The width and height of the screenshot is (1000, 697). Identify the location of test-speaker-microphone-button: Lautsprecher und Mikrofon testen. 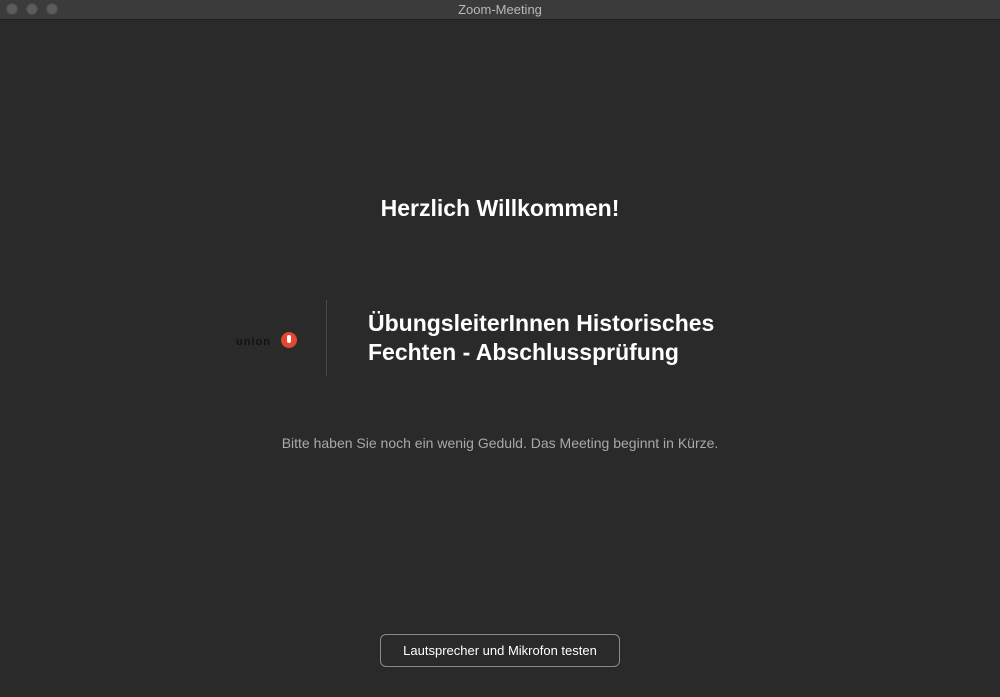
(500, 650).